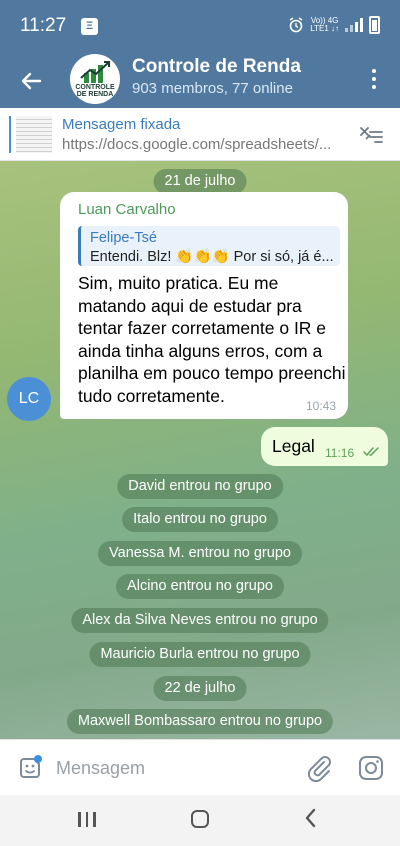  I want to click on status-time: 11:27, so click(43, 25).